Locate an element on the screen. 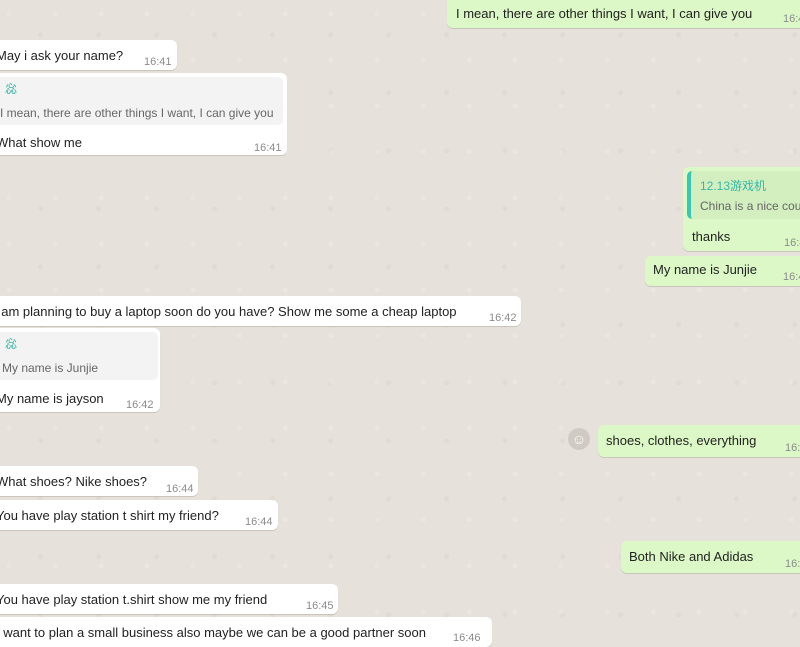 This screenshot has width=800, height=647. message-text: My name is jayson is located at coordinates (52, 398).